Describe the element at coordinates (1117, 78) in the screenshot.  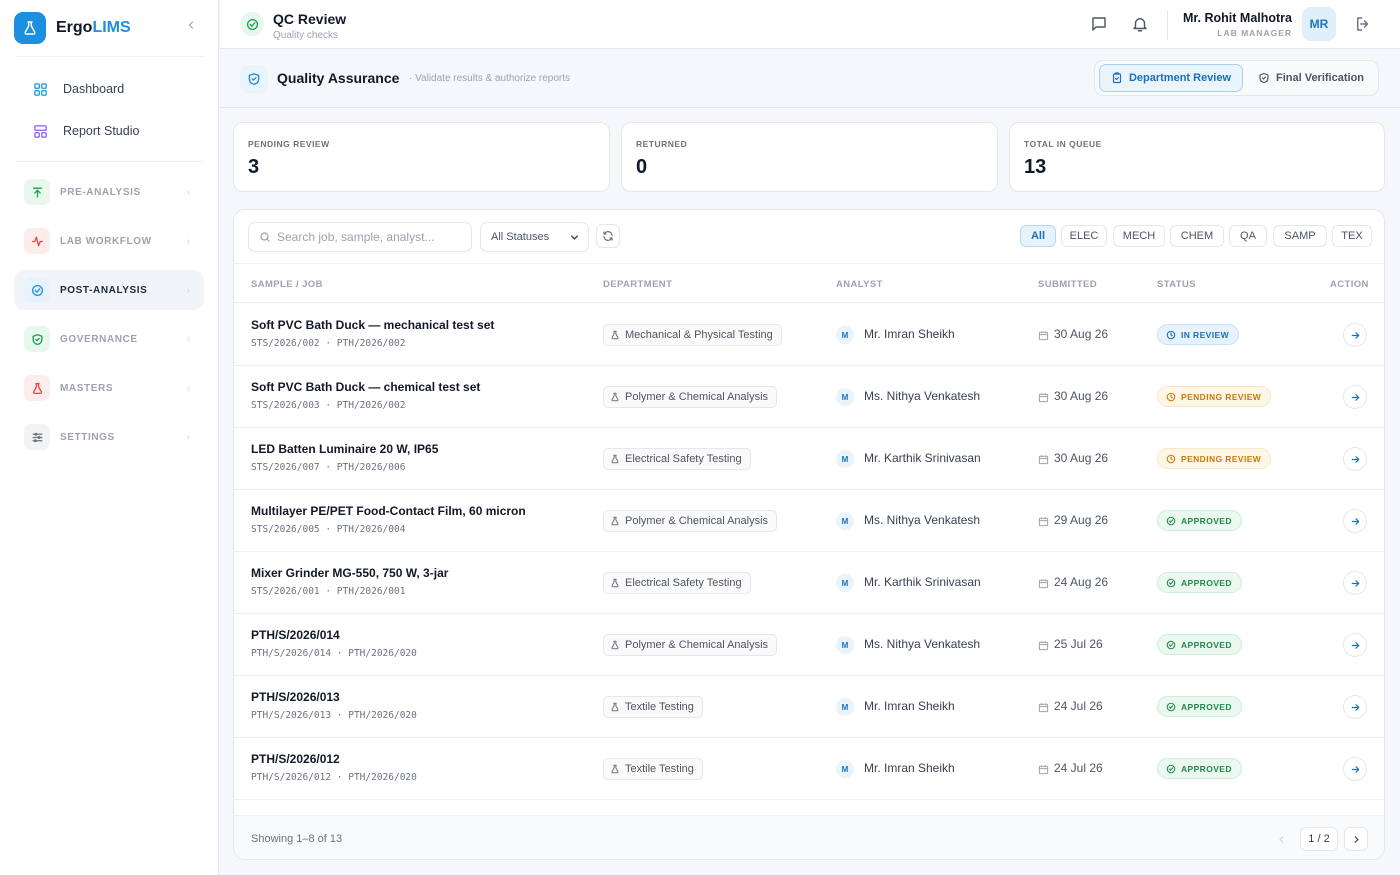
I see `clipboard-check-icon` at that location.